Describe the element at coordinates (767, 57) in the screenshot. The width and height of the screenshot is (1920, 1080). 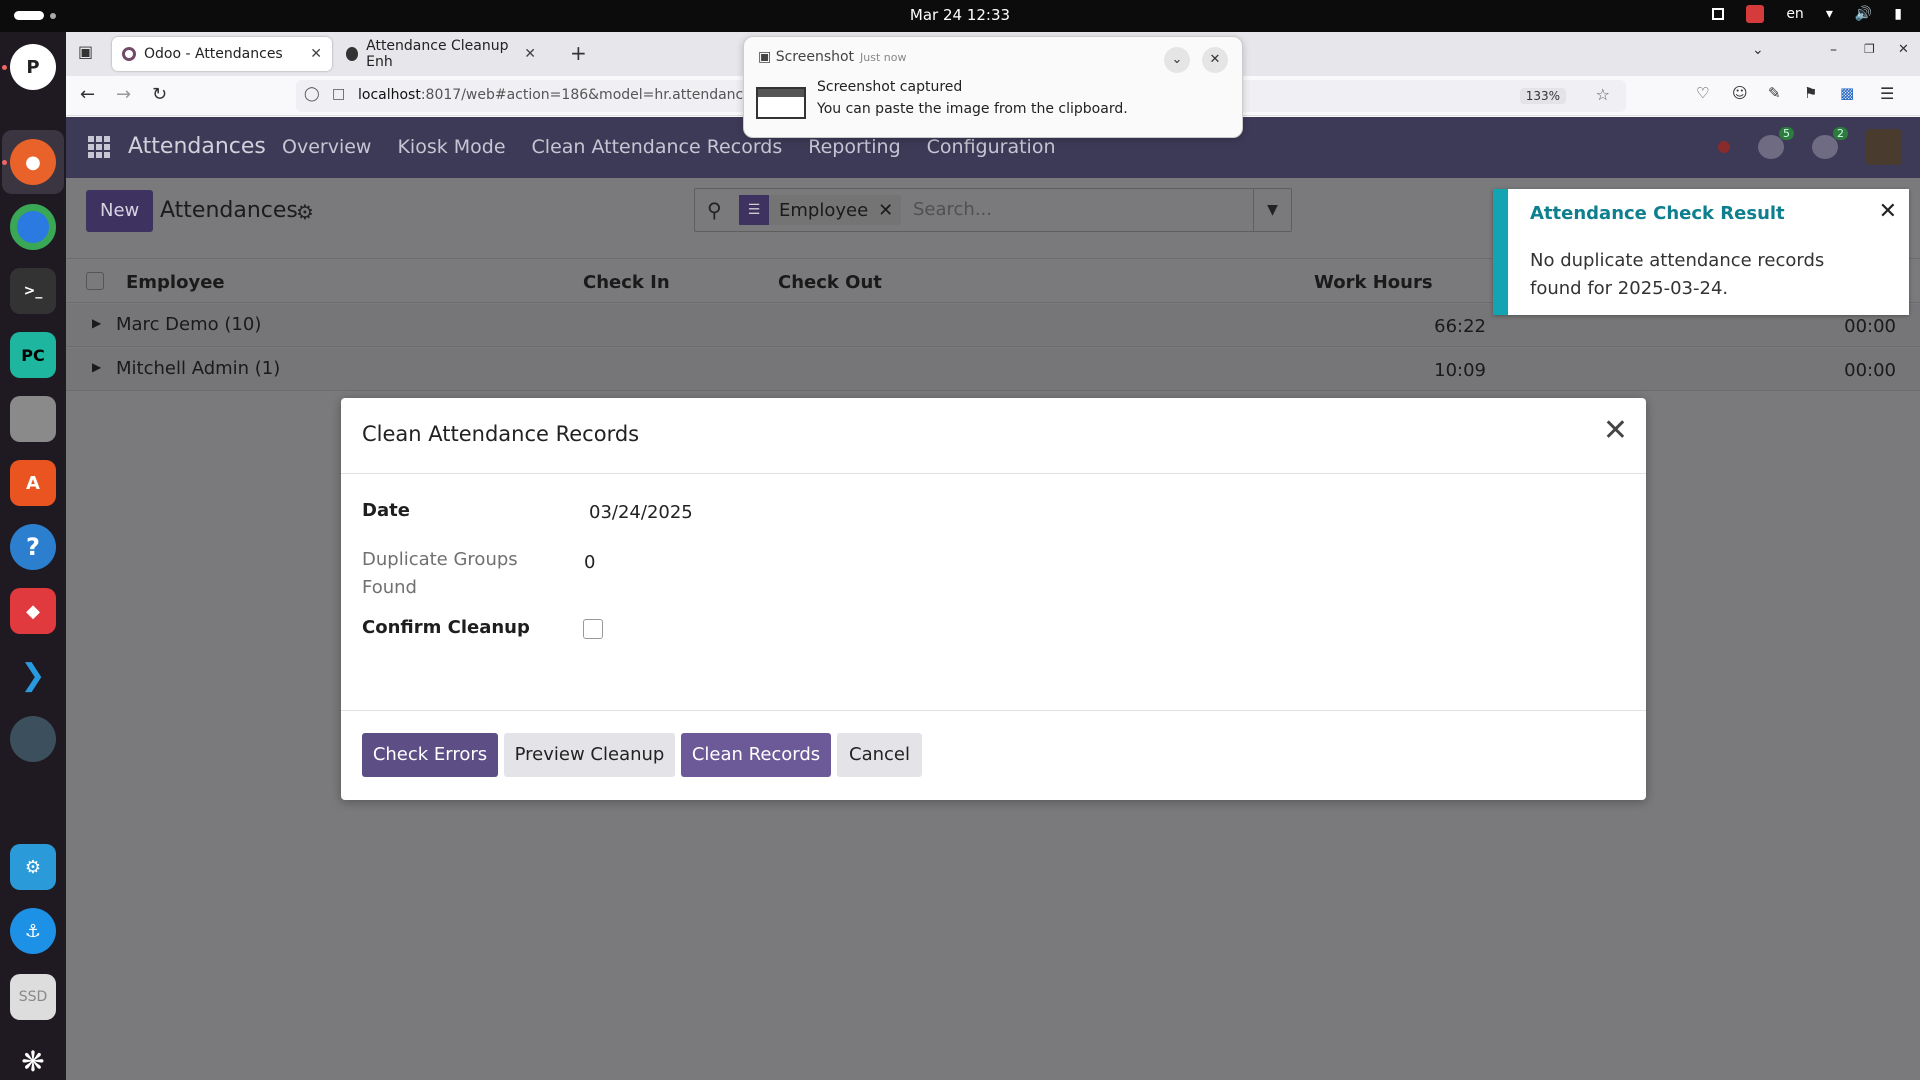
I see `camera-icon: ▣` at that location.